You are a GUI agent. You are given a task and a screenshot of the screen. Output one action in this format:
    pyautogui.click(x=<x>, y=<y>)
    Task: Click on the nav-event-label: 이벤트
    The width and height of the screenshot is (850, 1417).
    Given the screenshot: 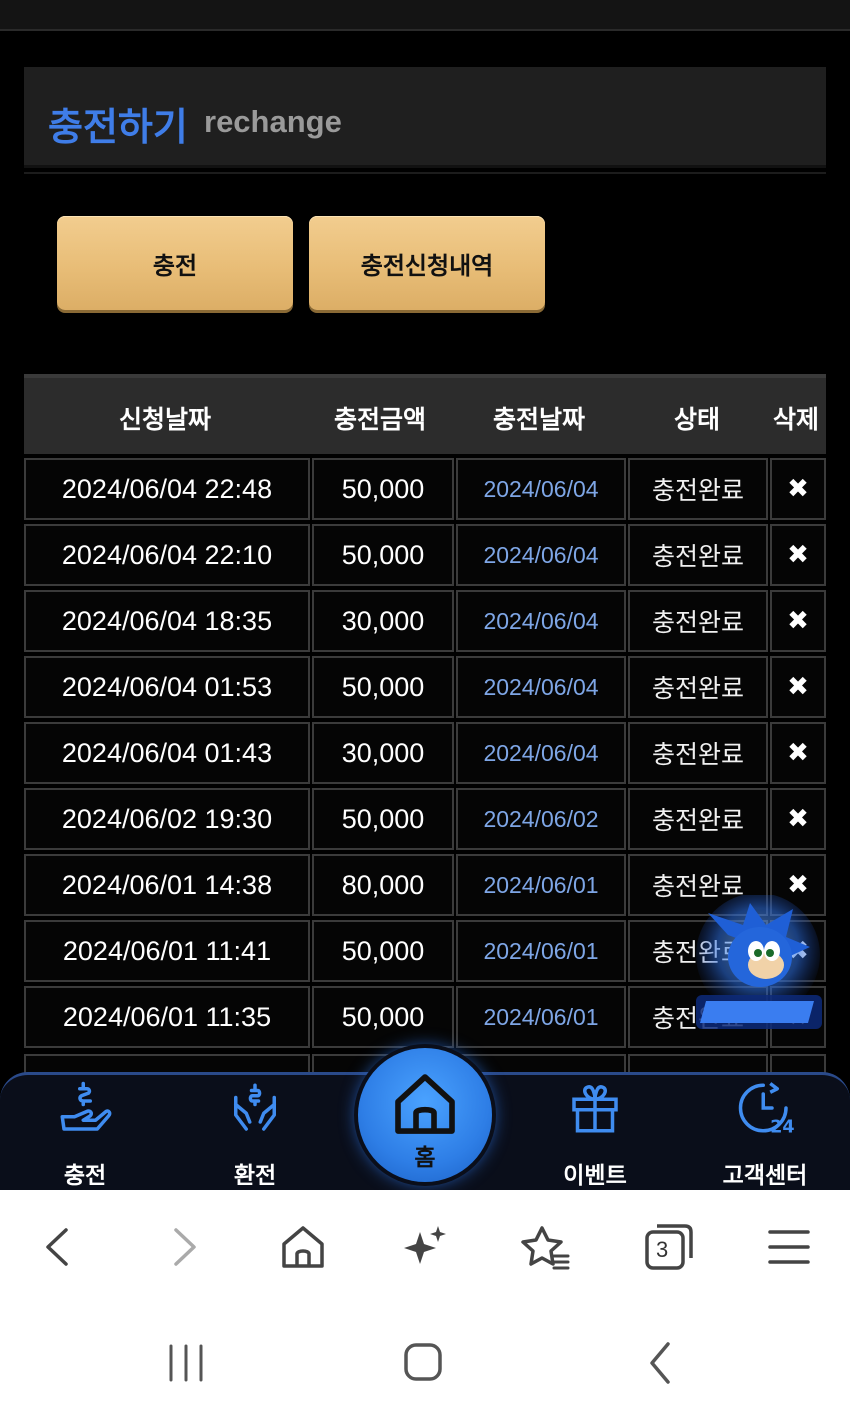 What is the action you would take?
    pyautogui.click(x=595, y=1176)
    